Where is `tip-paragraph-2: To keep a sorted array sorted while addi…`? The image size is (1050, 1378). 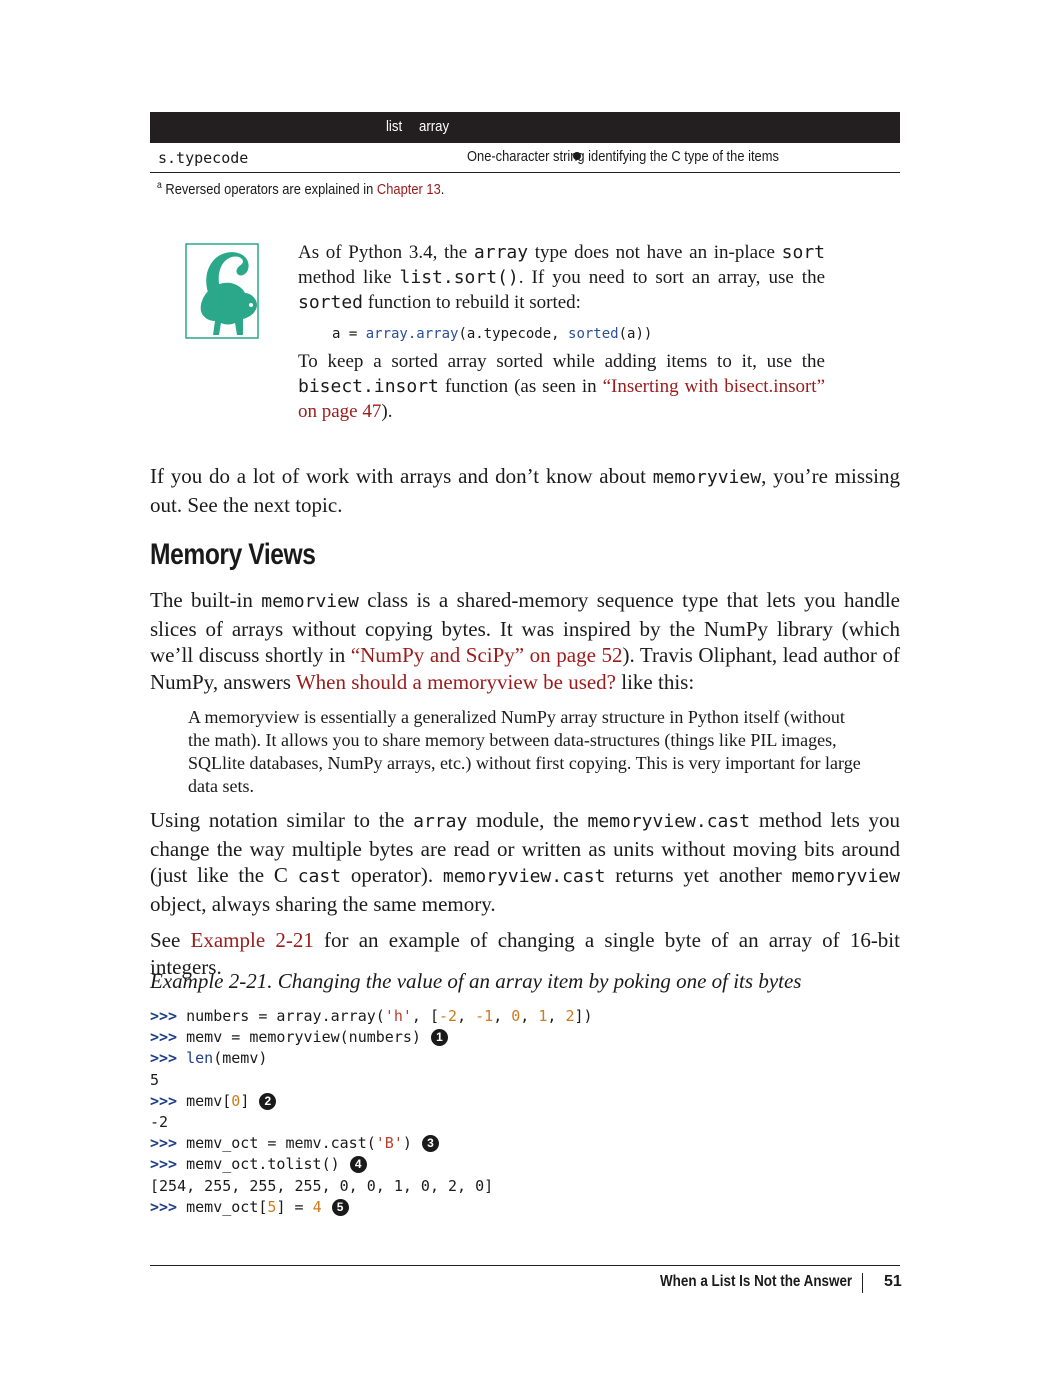 tip-paragraph-2: To keep a sorted array sorted while addi… is located at coordinates (561, 386).